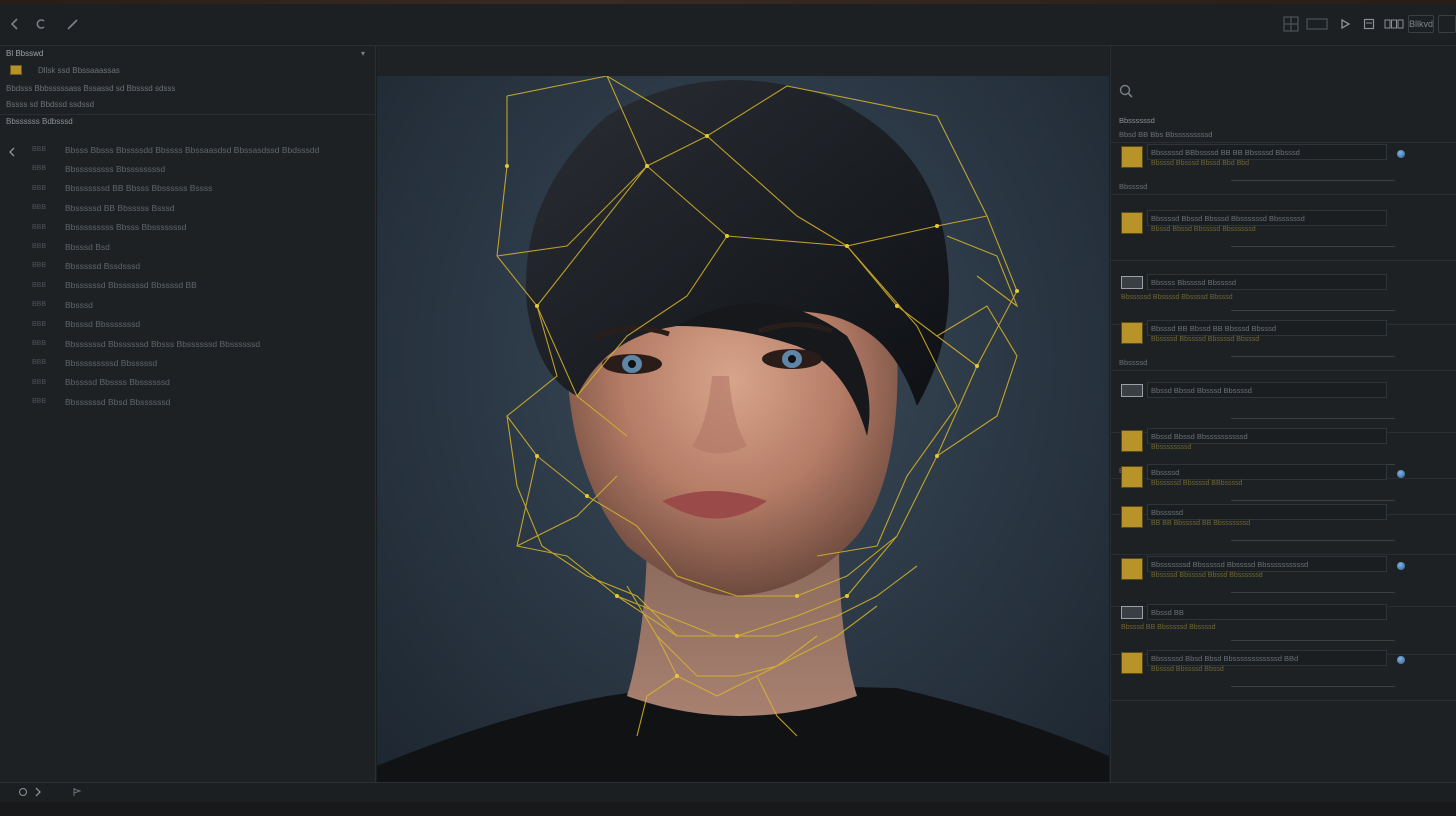 The width and height of the screenshot is (1456, 816). What do you see at coordinates (103, 324) in the screenshot?
I see `layer-label: Bbsssd Bbsssssssd` at bounding box center [103, 324].